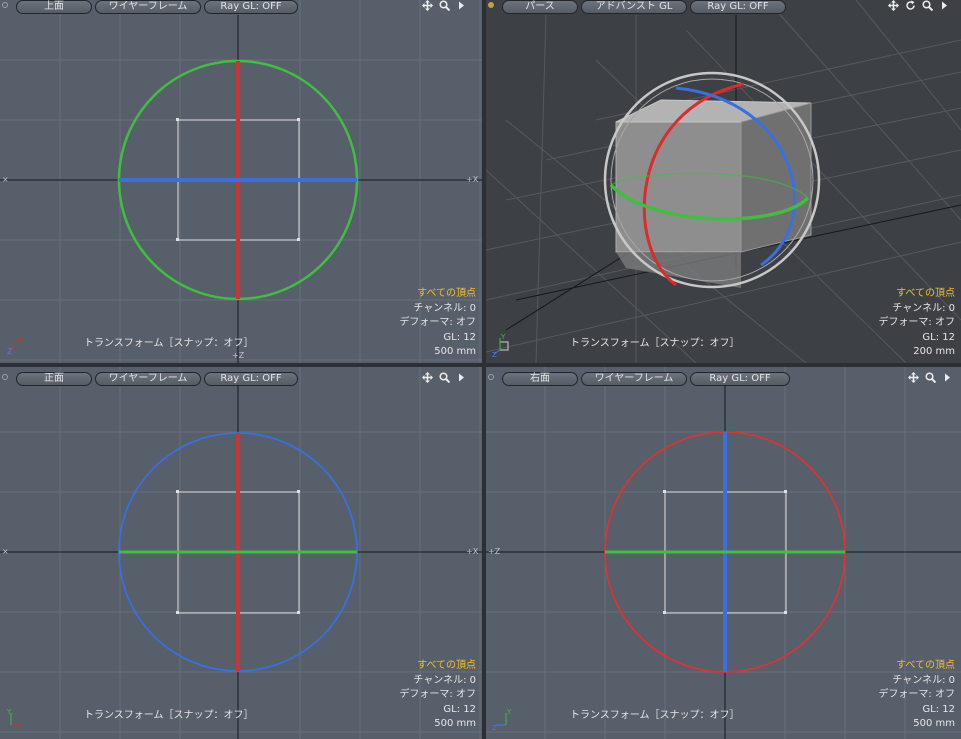 The height and width of the screenshot is (739, 961). What do you see at coordinates (910, 5) in the screenshot?
I see `rotate-icon` at bounding box center [910, 5].